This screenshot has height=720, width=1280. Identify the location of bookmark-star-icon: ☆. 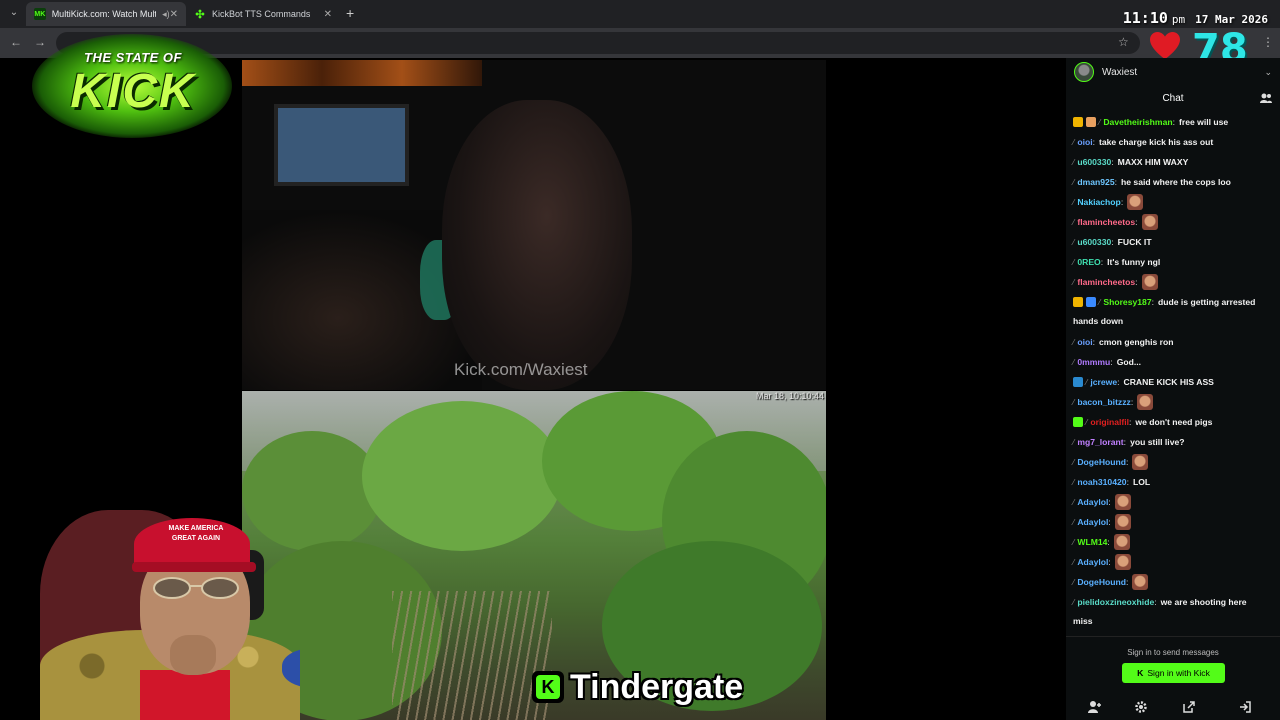
(1123, 42).